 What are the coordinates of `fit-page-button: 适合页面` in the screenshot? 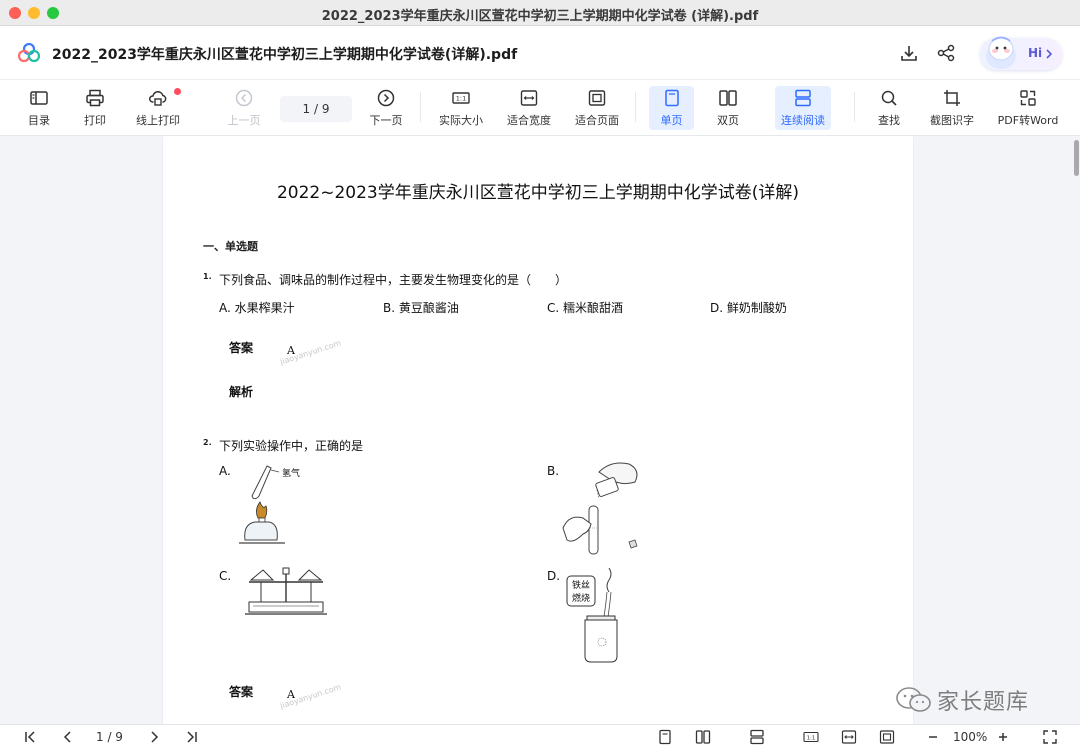 It's located at (597, 108).